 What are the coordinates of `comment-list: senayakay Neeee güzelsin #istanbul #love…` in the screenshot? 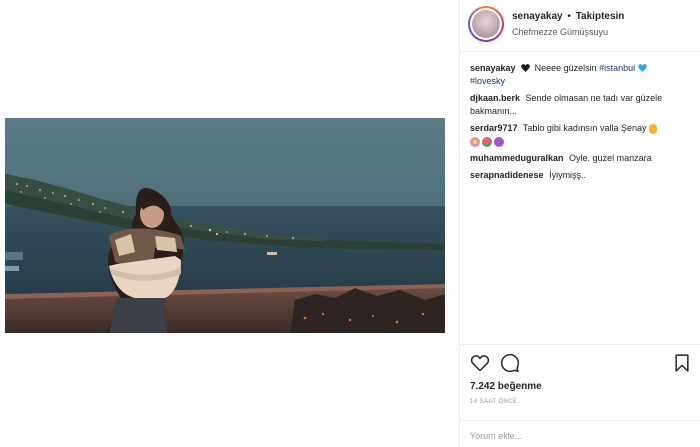 It's located at (583, 124).